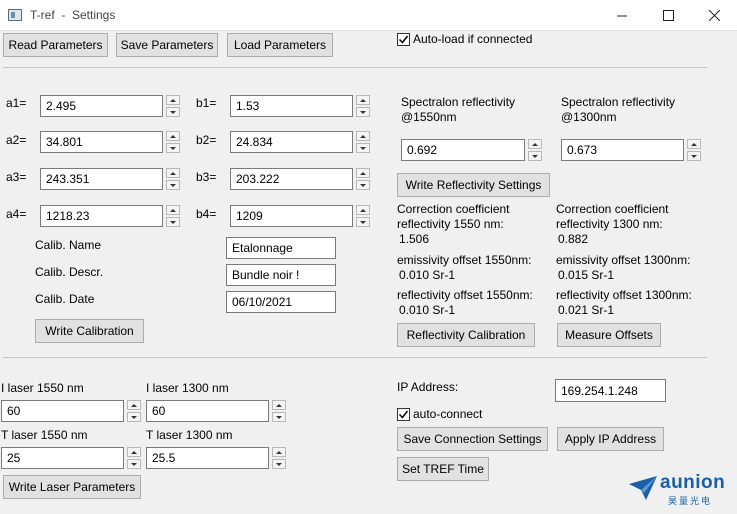 The image size is (737, 514). I want to click on a3-label: a3=, so click(16, 177).